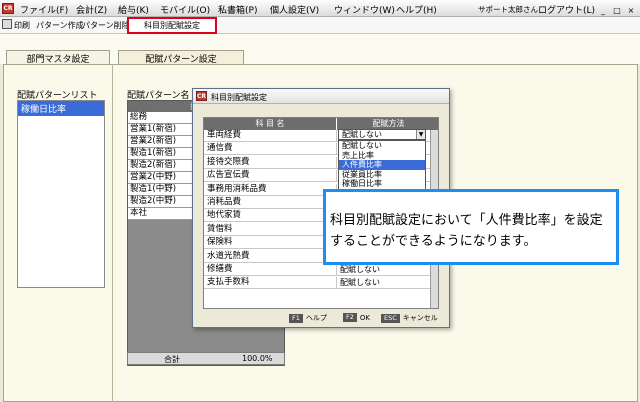 The height and width of the screenshot is (402, 640). I want to click on method-dropdown: 配賦しない ▼, so click(382, 134).